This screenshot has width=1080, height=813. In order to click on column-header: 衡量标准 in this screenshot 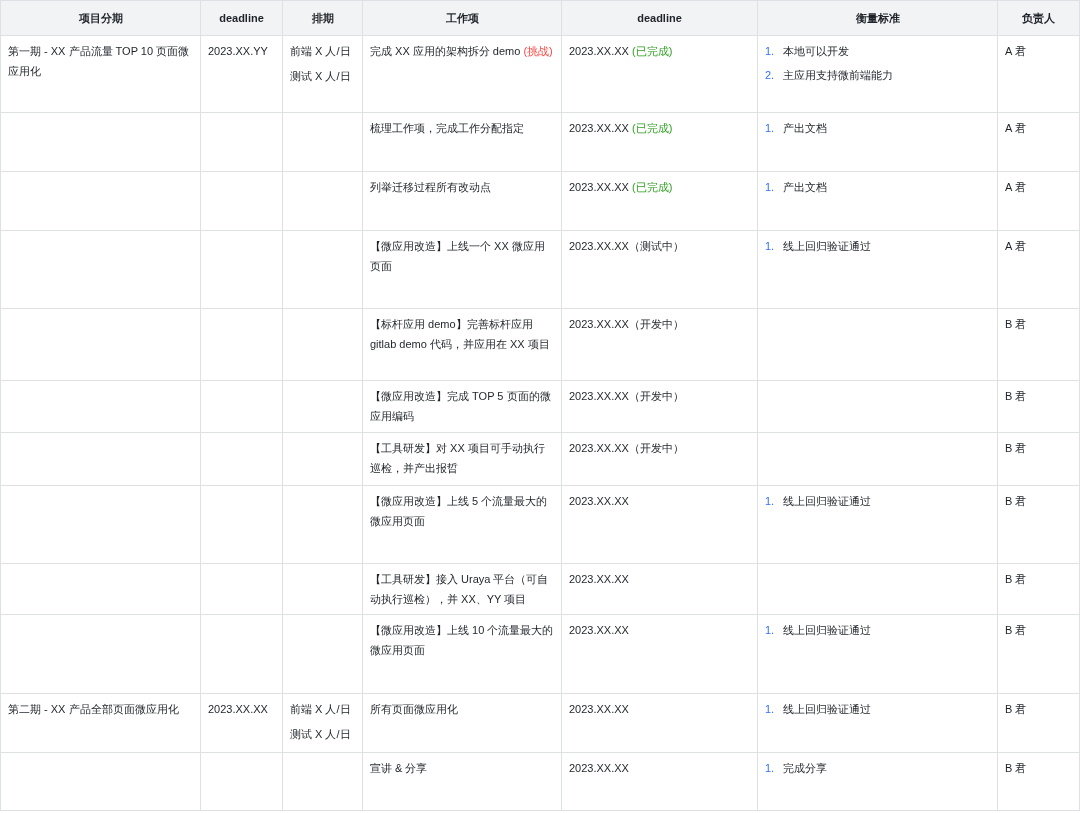, I will do `click(877, 18)`.